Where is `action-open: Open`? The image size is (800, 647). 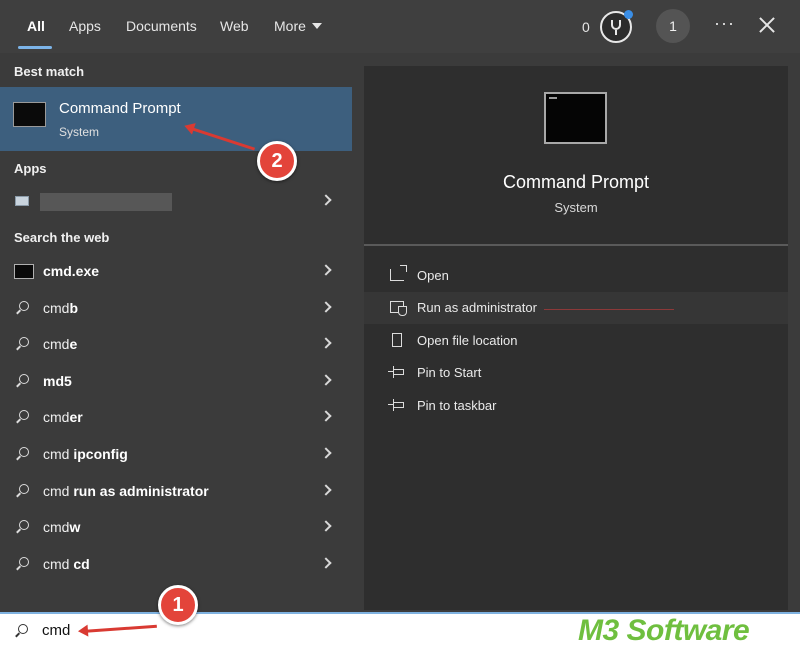
action-open: Open is located at coordinates (576, 276).